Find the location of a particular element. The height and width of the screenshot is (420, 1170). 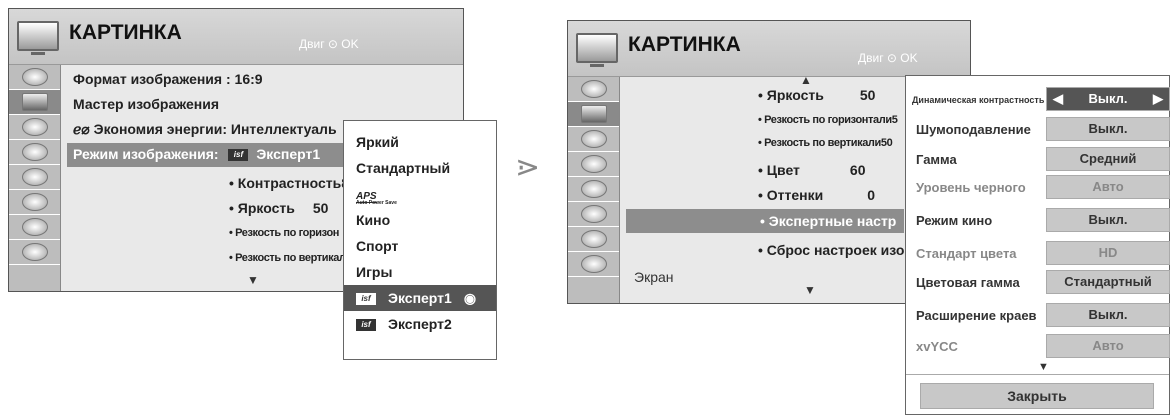

option-value: HD is located at coordinates (1108, 253).